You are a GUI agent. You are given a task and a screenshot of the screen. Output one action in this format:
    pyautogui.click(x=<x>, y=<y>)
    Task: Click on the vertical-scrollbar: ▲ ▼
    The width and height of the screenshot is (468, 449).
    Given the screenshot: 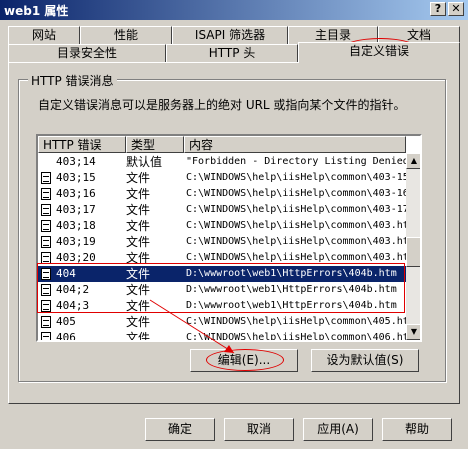 What is the action you would take?
    pyautogui.click(x=413, y=246)
    